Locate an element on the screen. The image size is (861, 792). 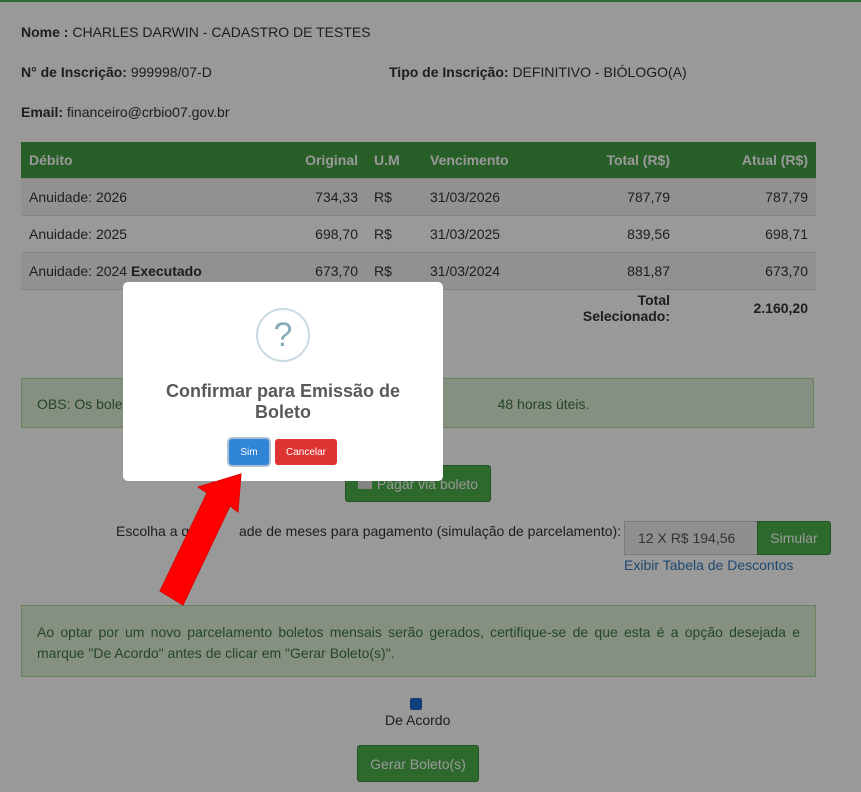
confirm-yes-button: Sim is located at coordinates (249, 452).